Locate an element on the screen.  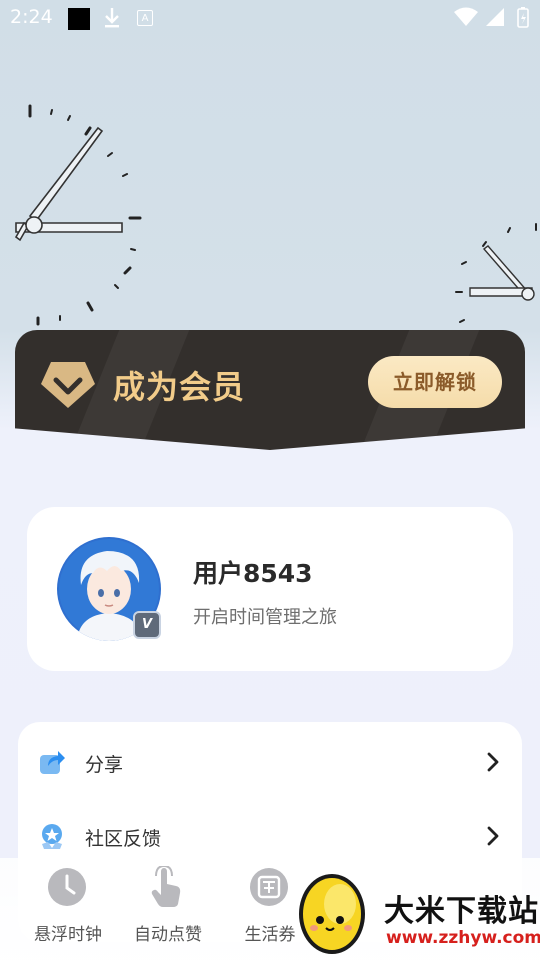
tap-hand-icon is located at coordinates (166, 886).